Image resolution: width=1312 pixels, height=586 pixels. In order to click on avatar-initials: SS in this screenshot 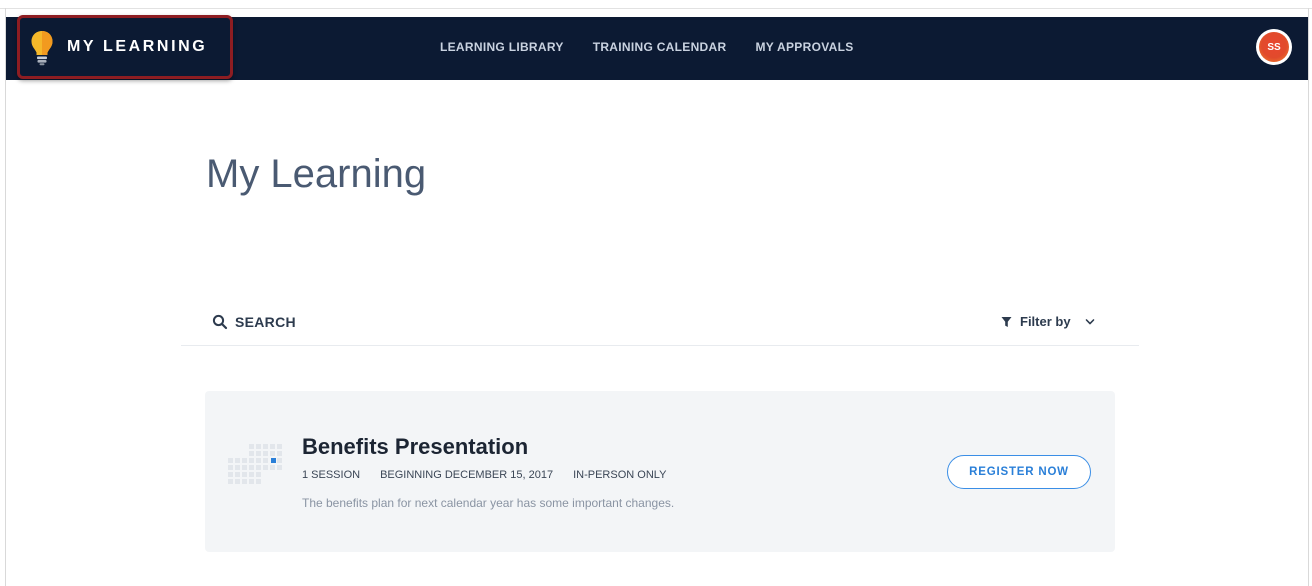, I will do `click(1274, 47)`.